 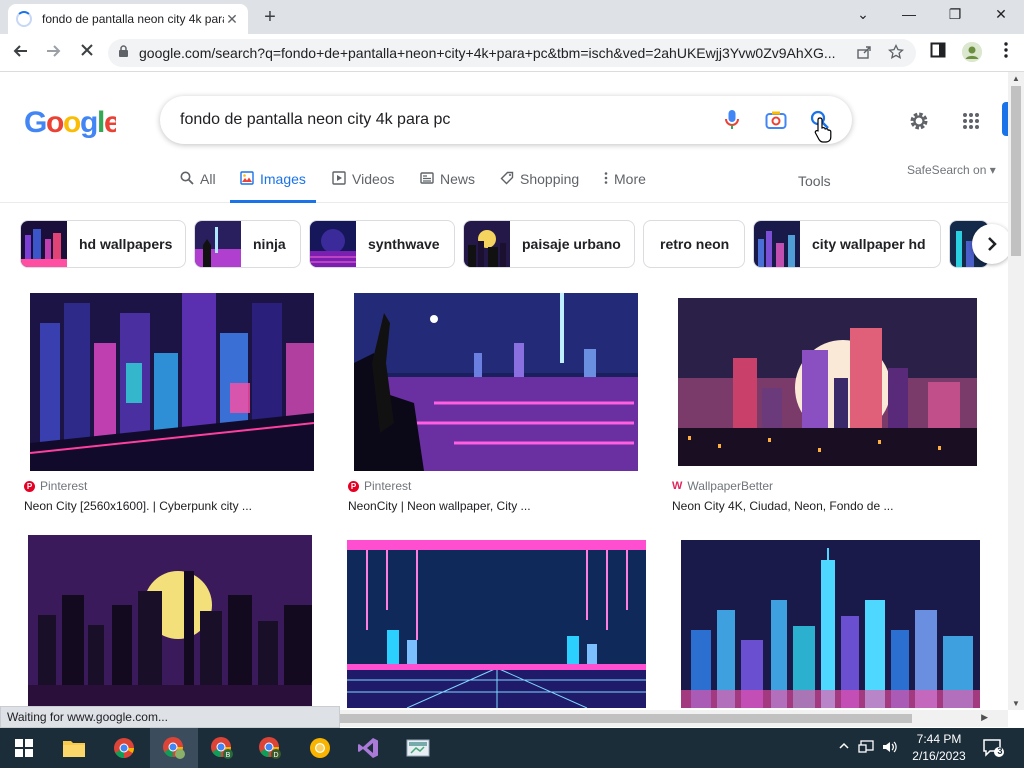 I want to click on taskbar-chrome-profile-b: B, so click(x=222, y=748).